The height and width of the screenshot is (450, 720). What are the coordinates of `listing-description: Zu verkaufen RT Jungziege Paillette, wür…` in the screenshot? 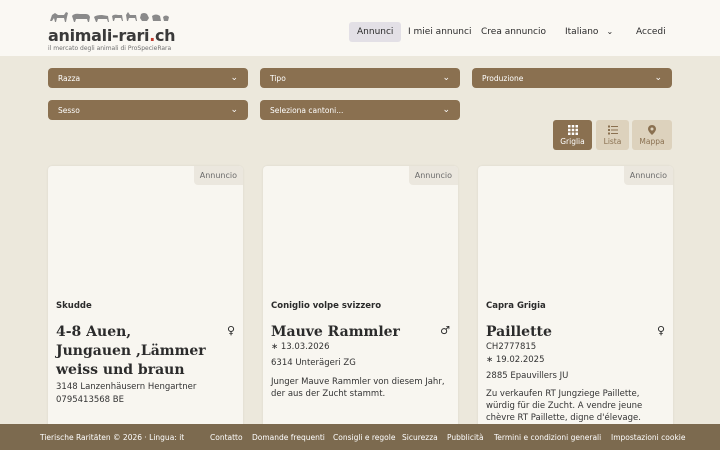 It's located at (564, 406).